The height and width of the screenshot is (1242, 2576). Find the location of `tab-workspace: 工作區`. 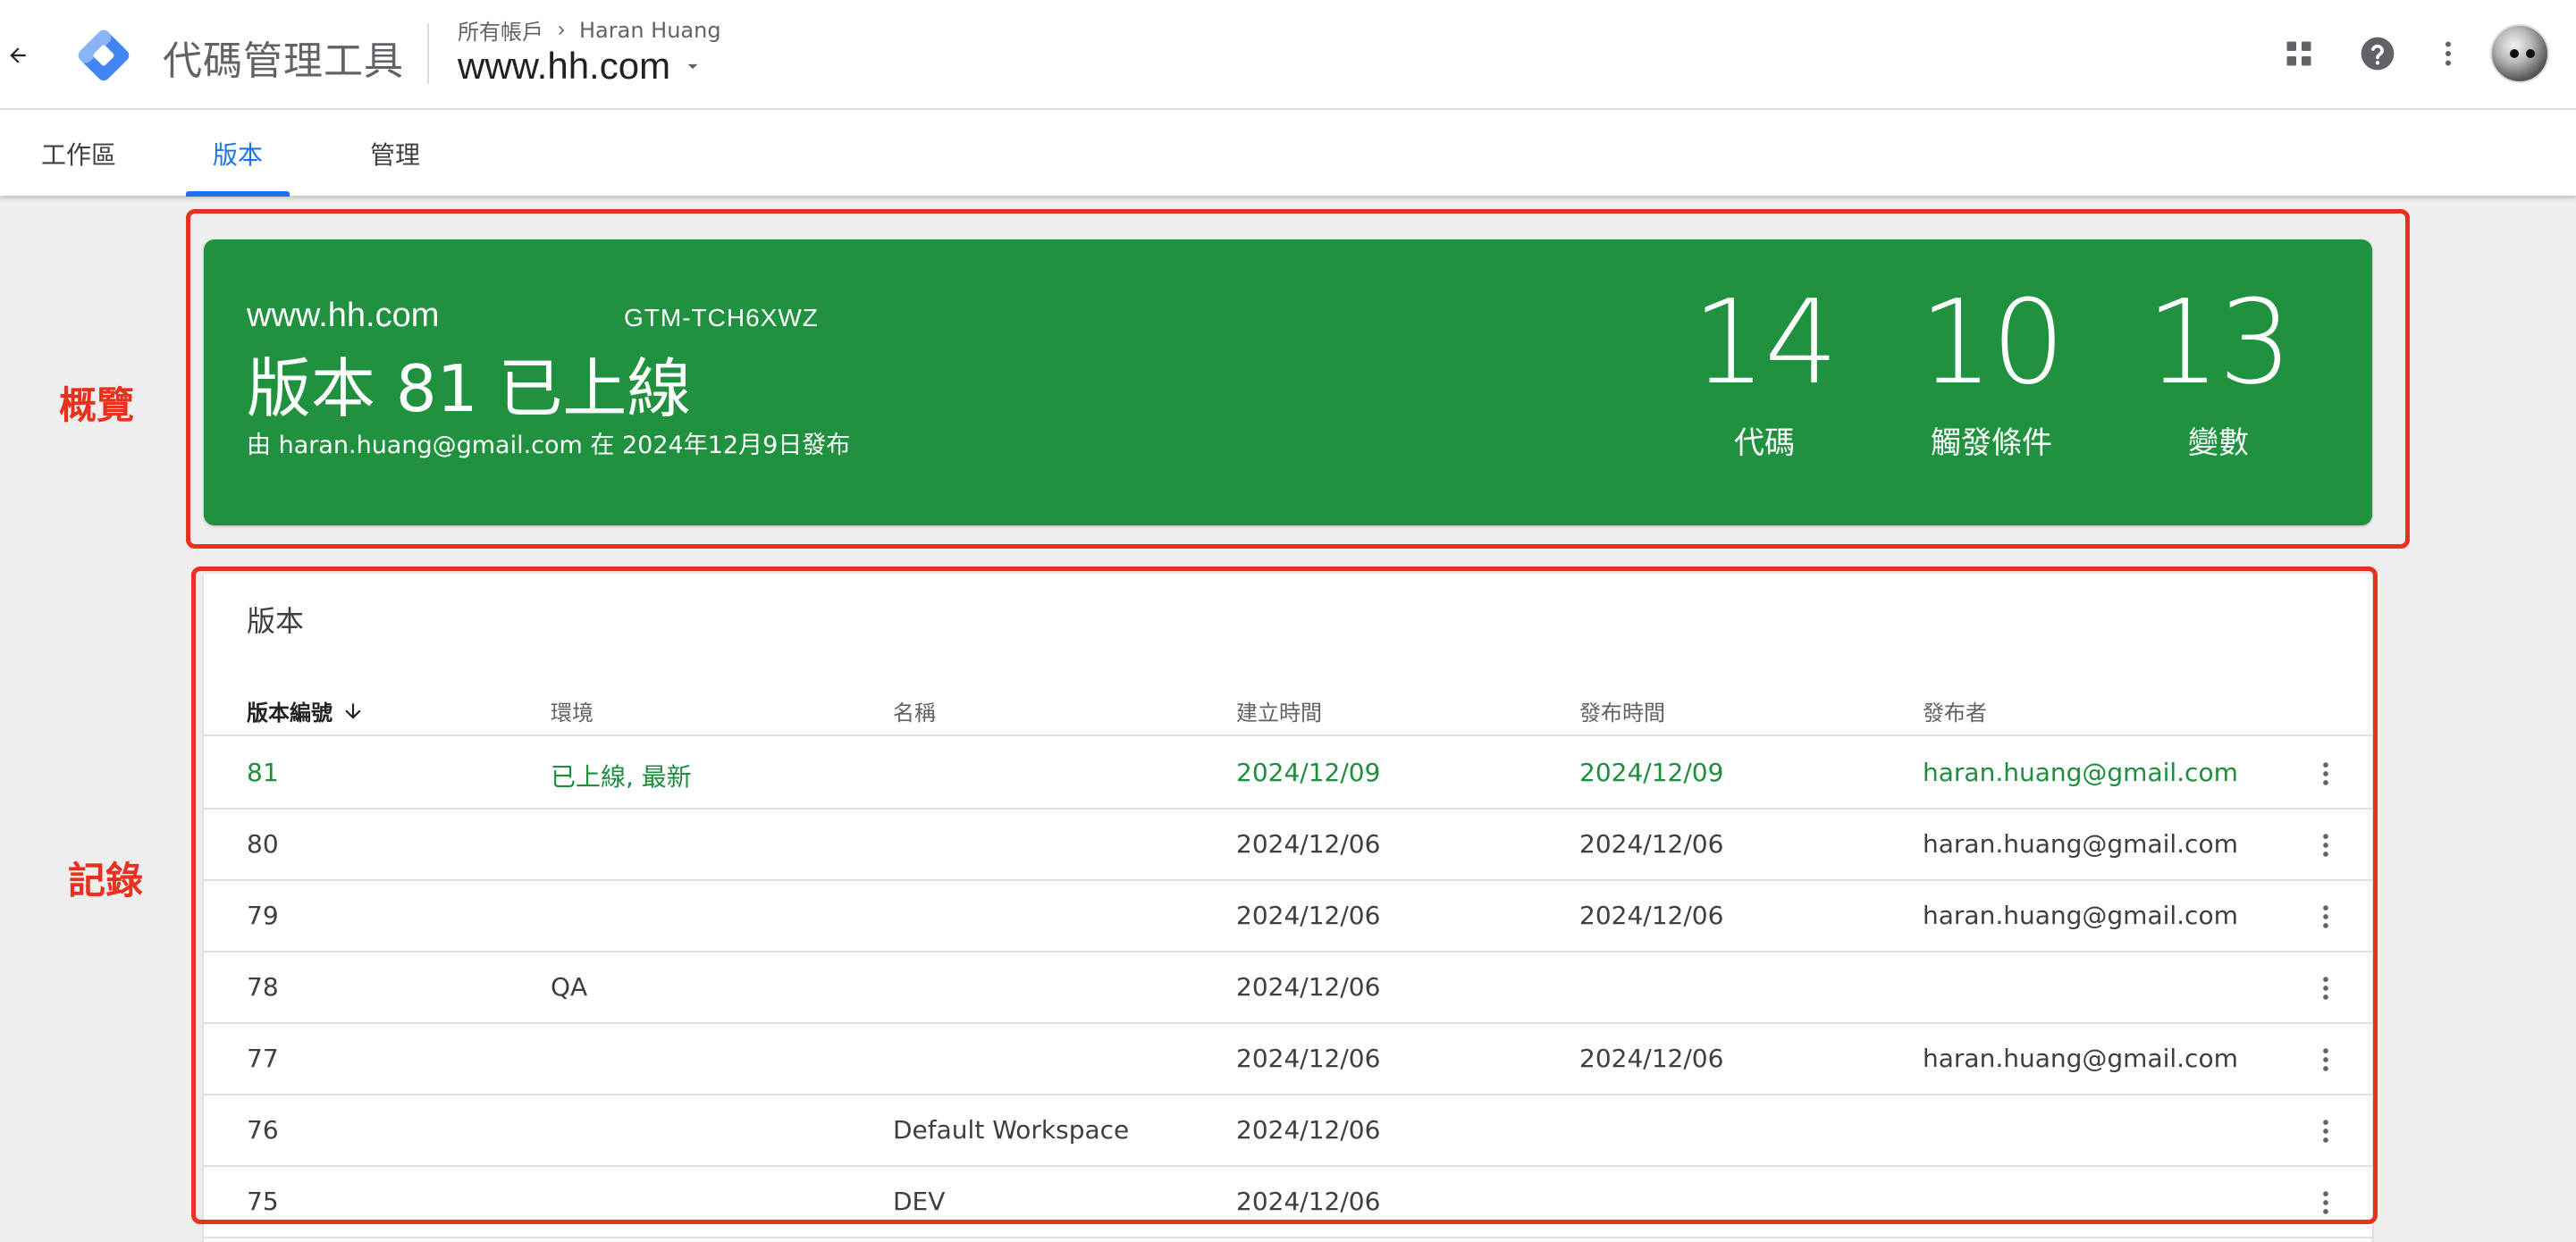

tab-workspace: 工作區 is located at coordinates (79, 154).